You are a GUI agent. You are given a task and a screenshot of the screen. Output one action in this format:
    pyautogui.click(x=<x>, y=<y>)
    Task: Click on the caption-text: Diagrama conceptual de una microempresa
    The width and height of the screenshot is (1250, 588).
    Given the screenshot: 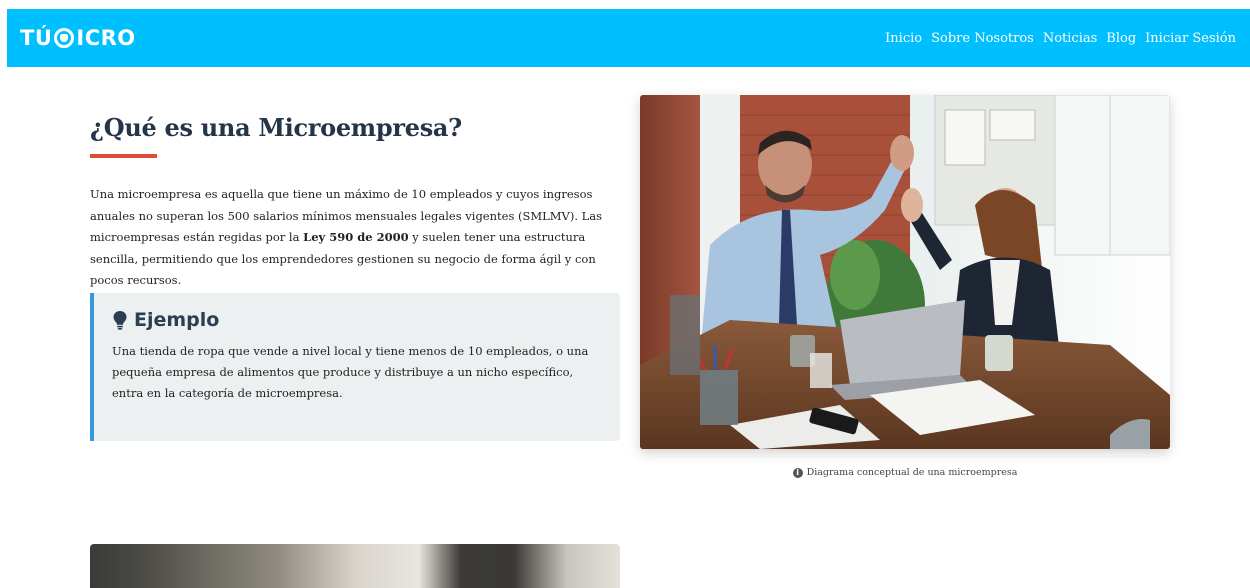 What is the action you would take?
    pyautogui.click(x=912, y=472)
    